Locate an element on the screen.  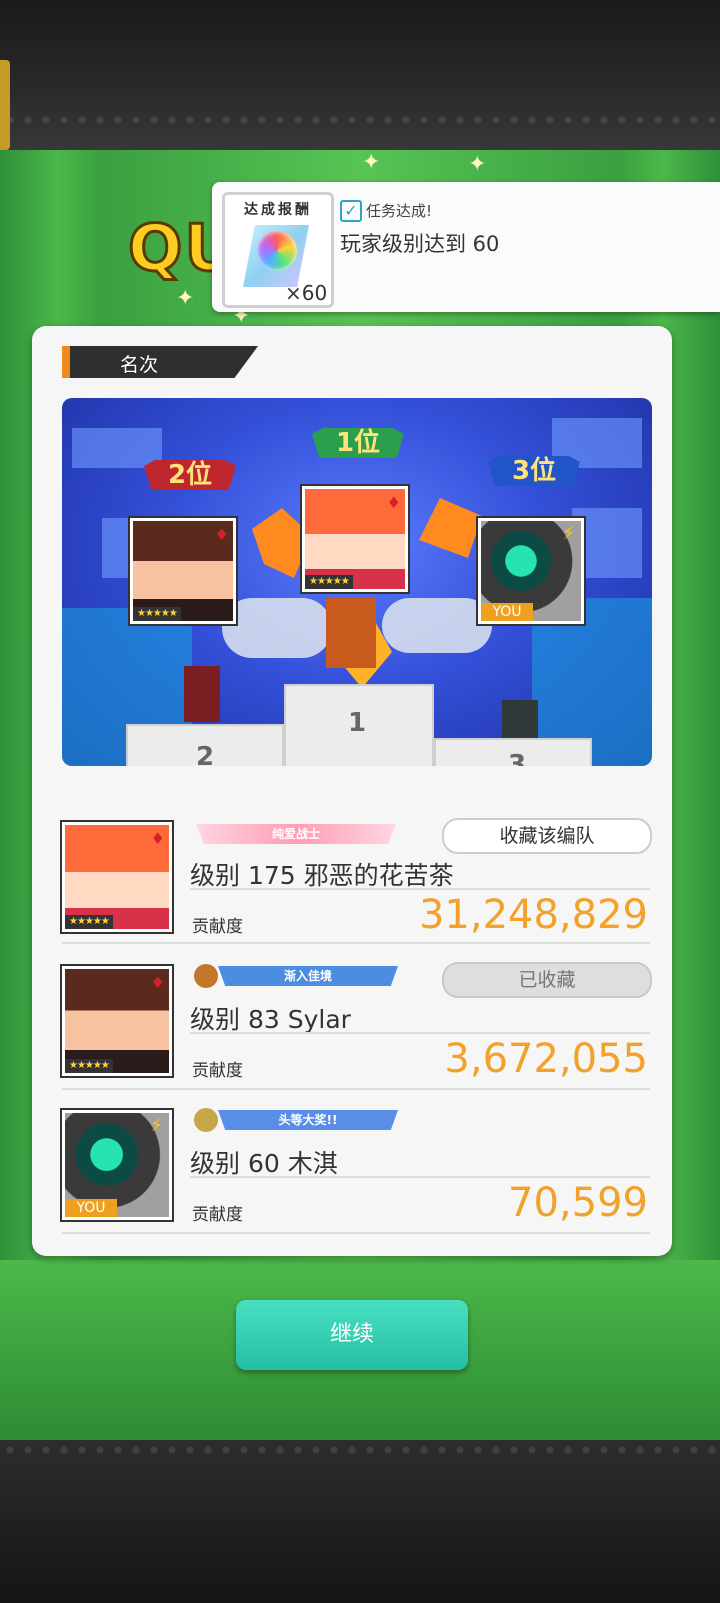
save-formation-button: 收藏该编队 is located at coordinates (547, 836).